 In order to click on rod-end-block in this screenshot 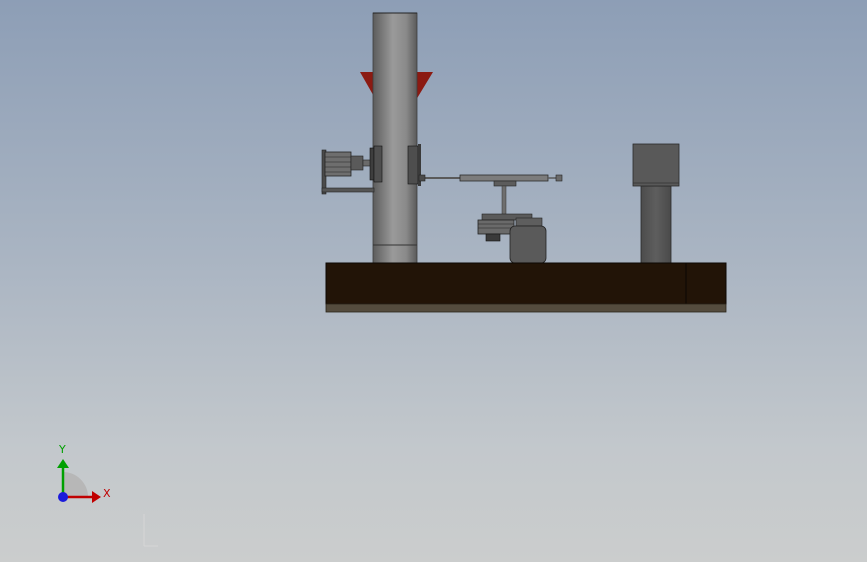, I will do `click(422, 178)`.